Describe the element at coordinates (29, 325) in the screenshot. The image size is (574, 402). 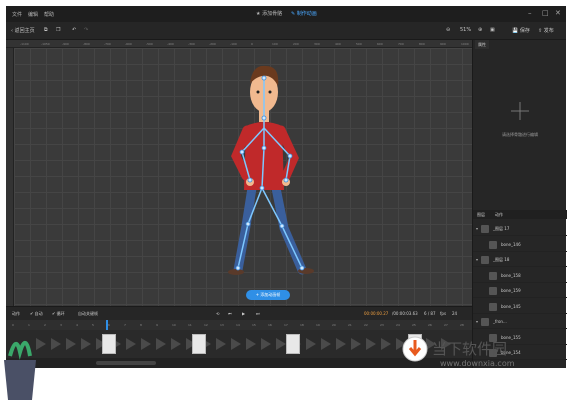
I see `frame-number: 1` at that location.